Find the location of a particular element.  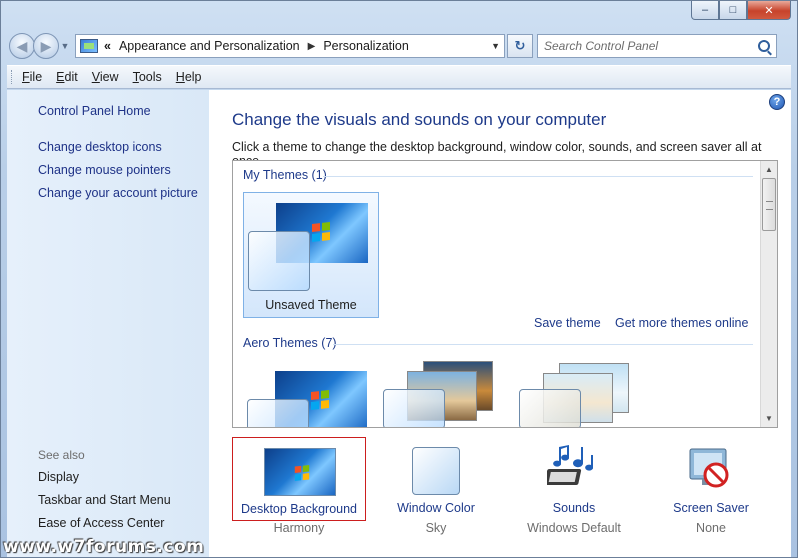

search-icon is located at coordinates (764, 46).